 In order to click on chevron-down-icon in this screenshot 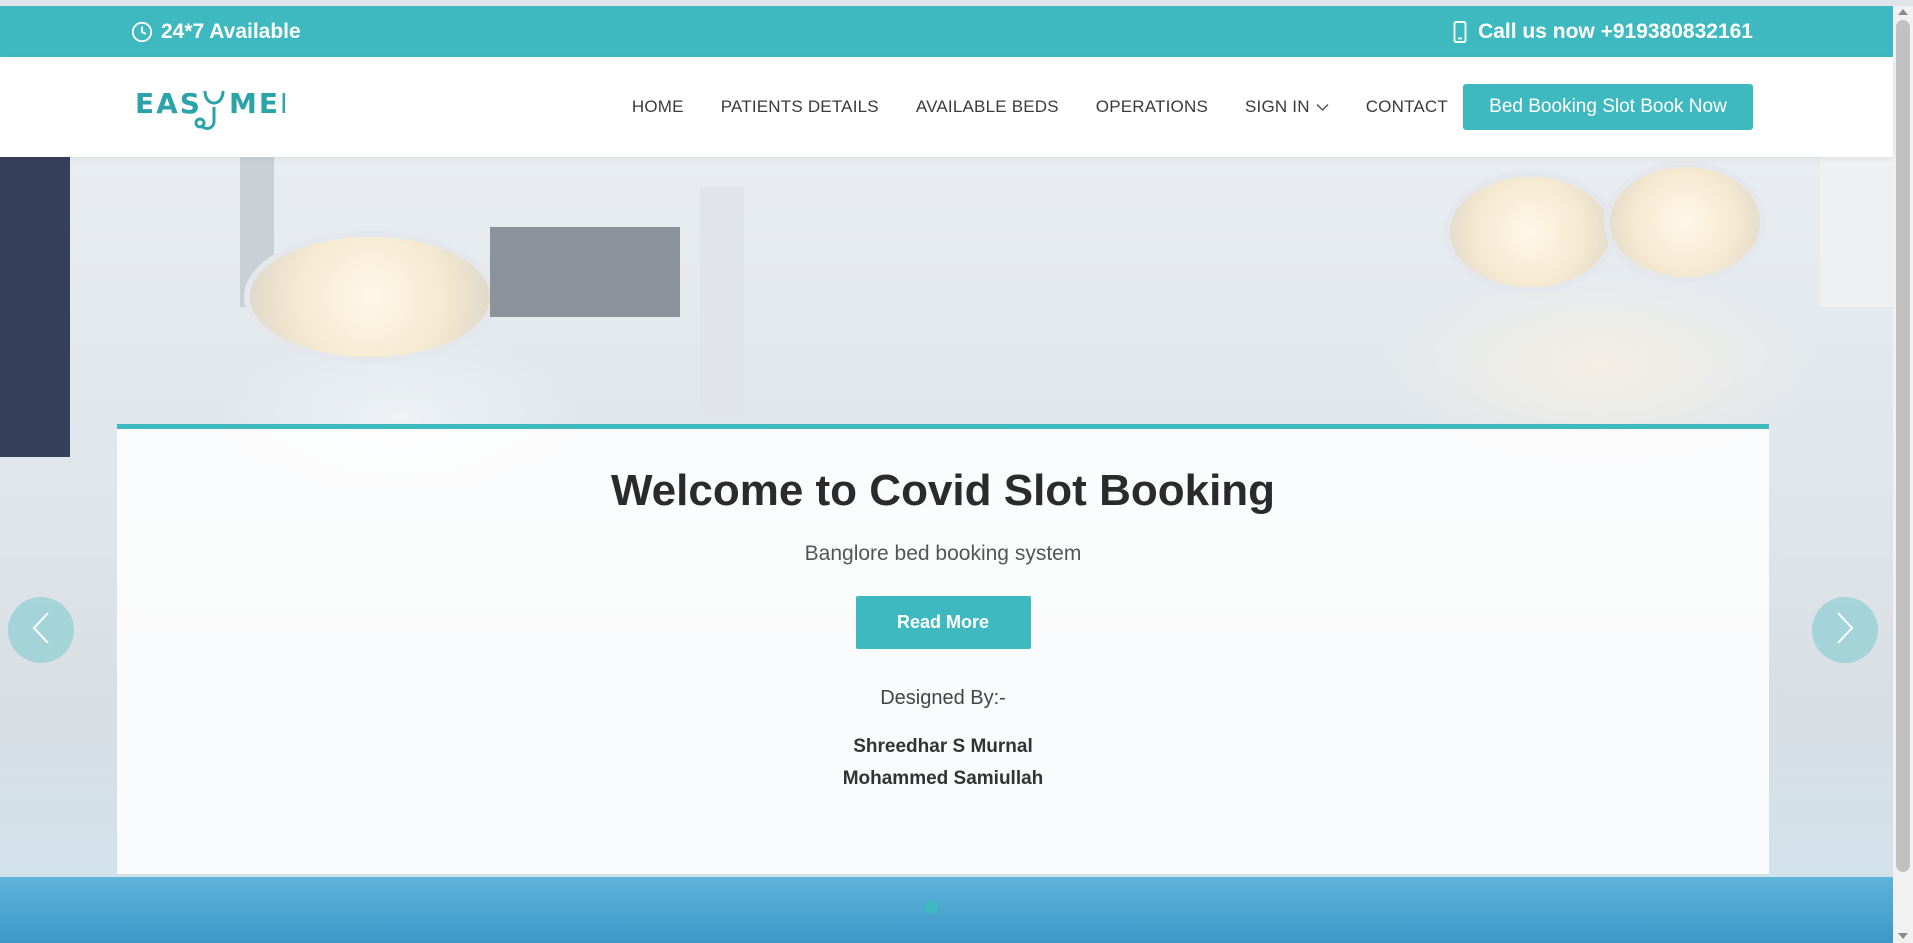, I will do `click(1322, 107)`.